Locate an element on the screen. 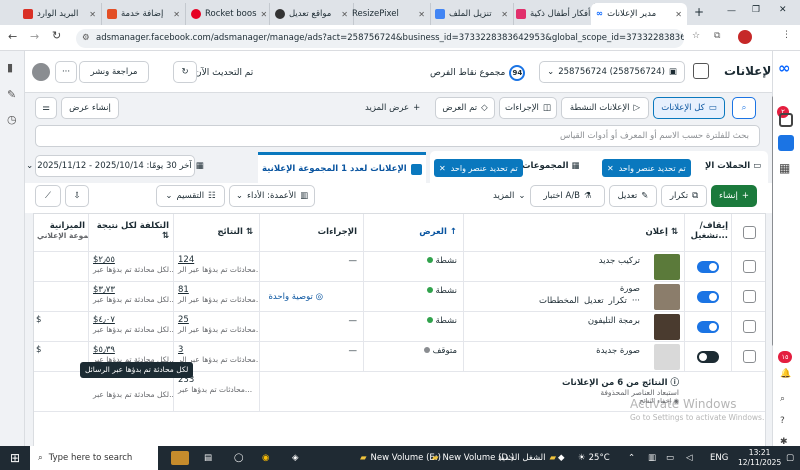  edit-button: تعديل ✎ is located at coordinates (633, 196).